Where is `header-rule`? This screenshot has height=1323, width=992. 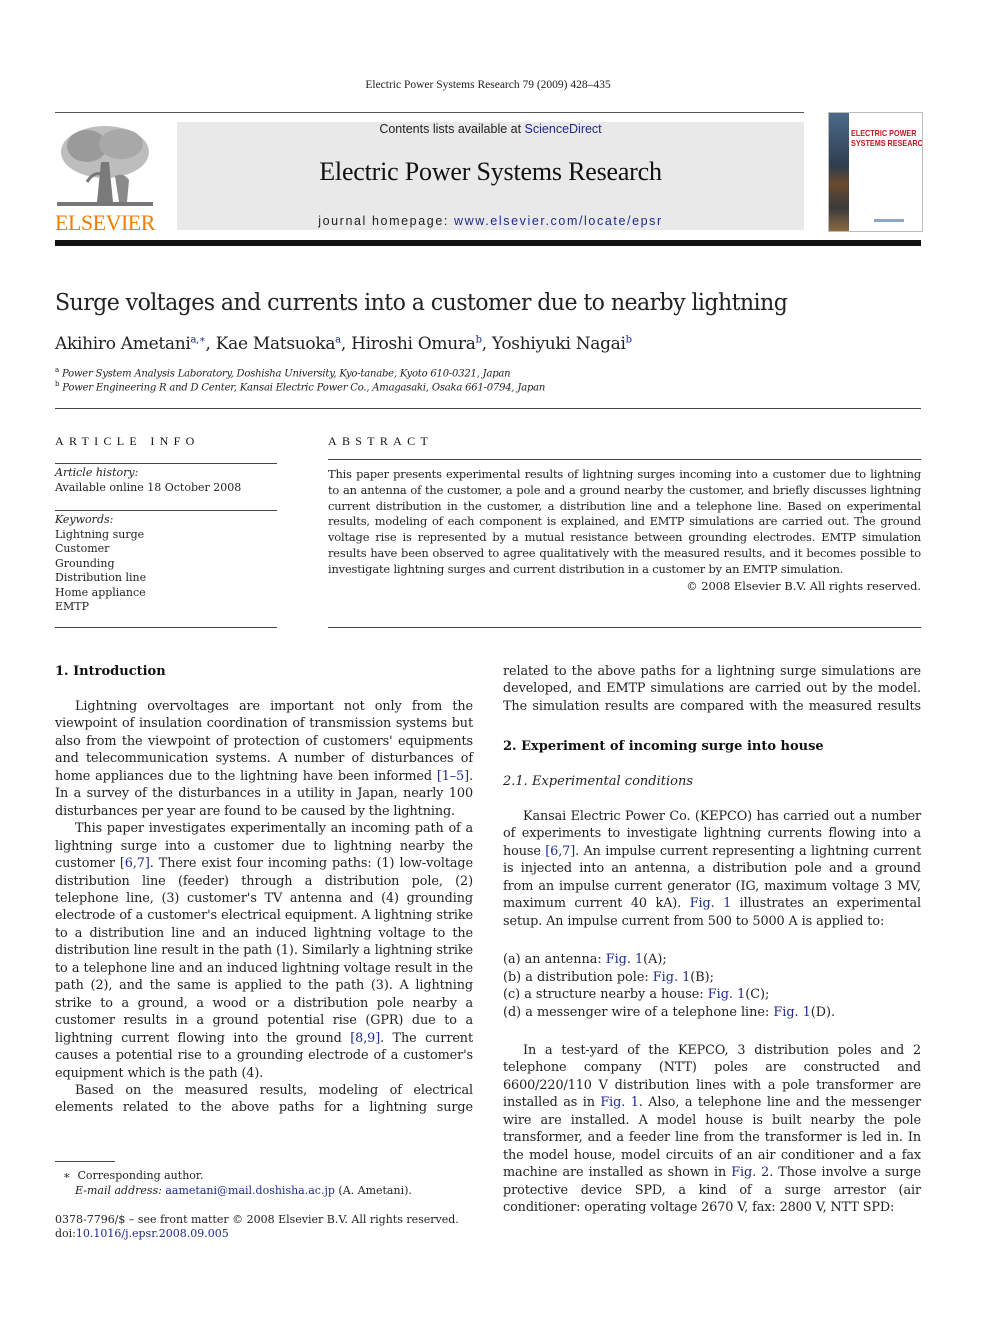
header-rule is located at coordinates (429, 112).